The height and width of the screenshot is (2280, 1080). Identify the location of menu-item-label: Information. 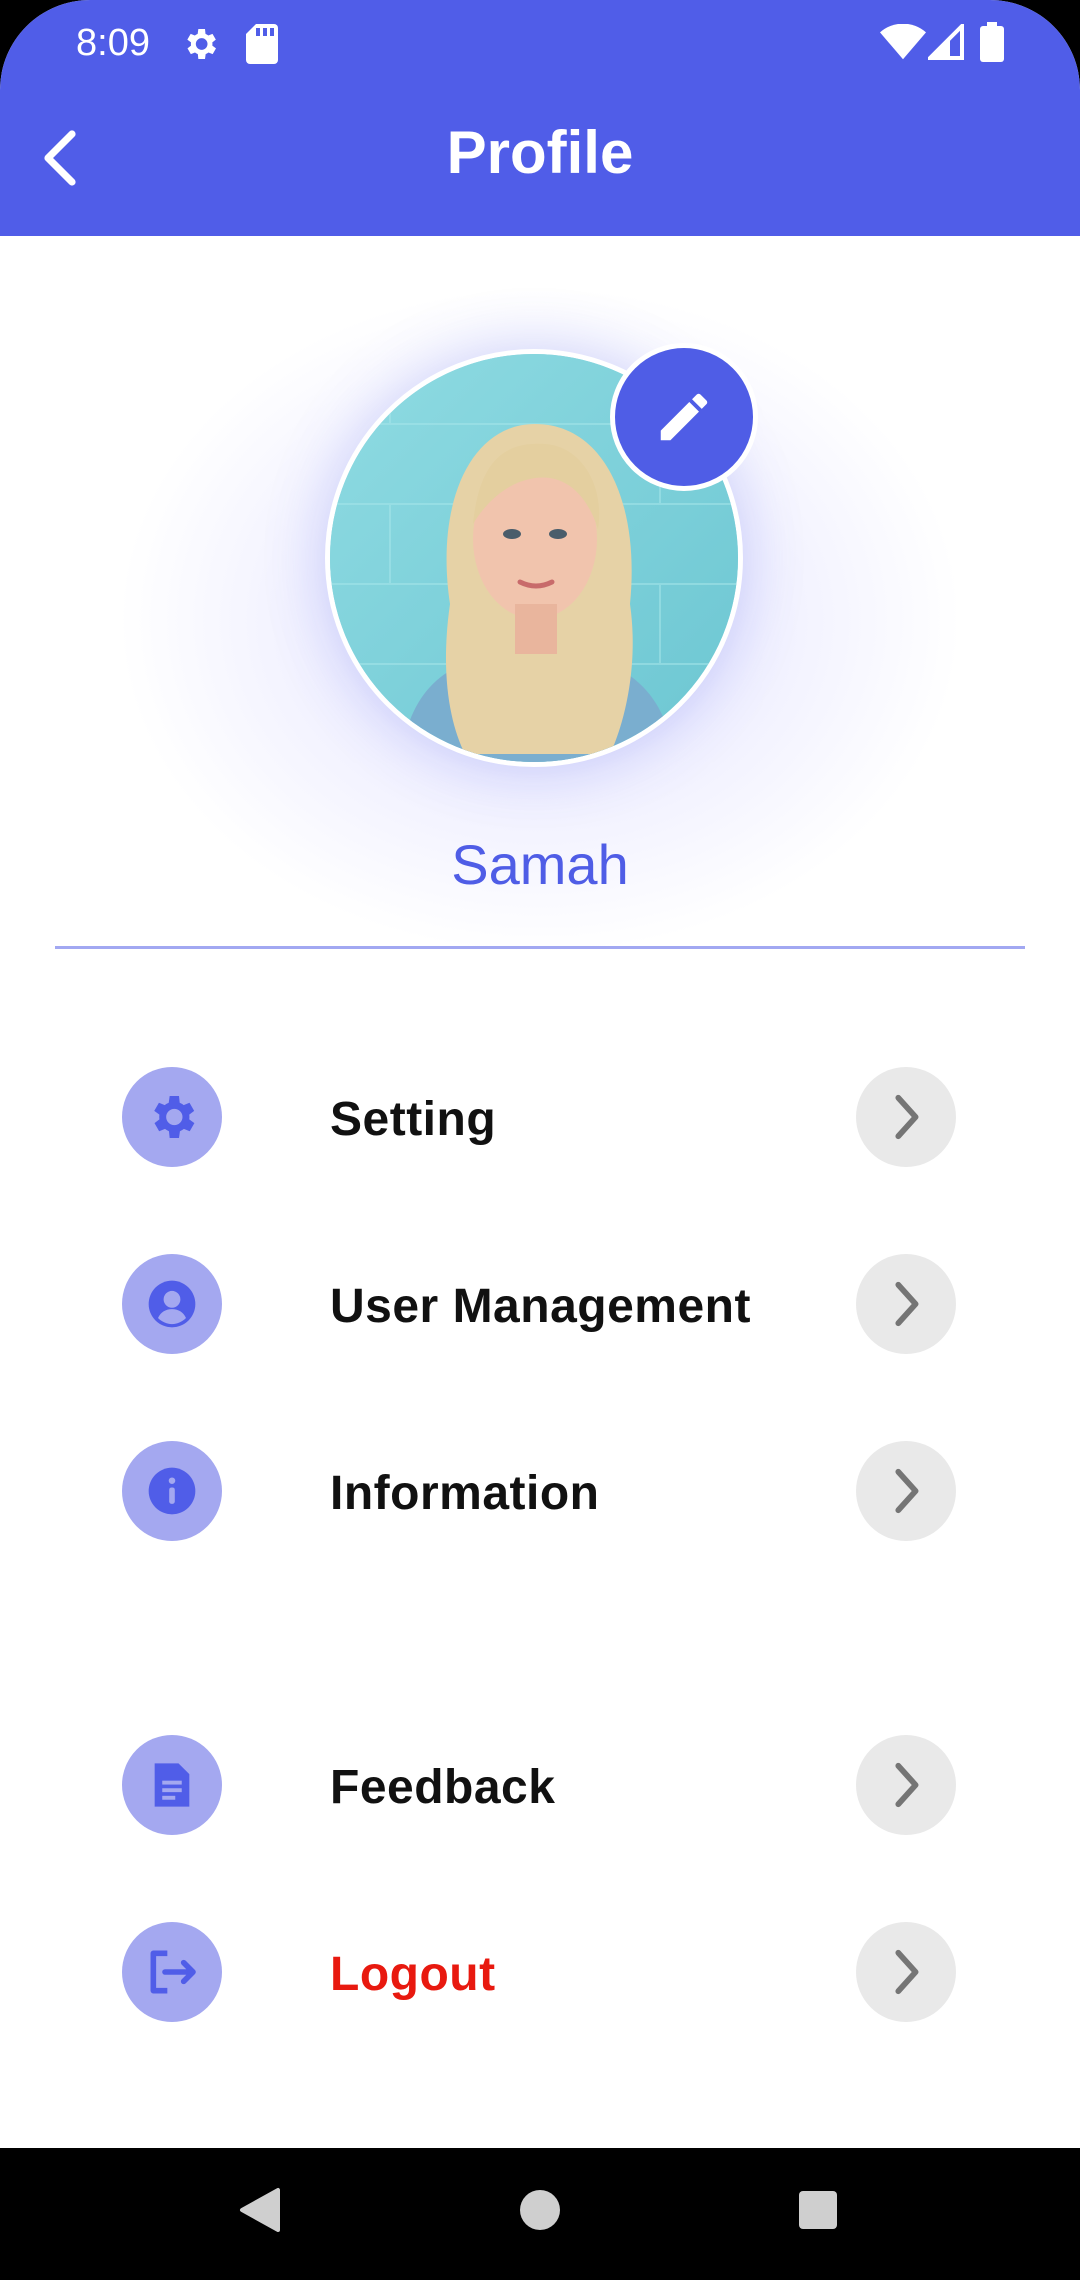
(465, 1493).